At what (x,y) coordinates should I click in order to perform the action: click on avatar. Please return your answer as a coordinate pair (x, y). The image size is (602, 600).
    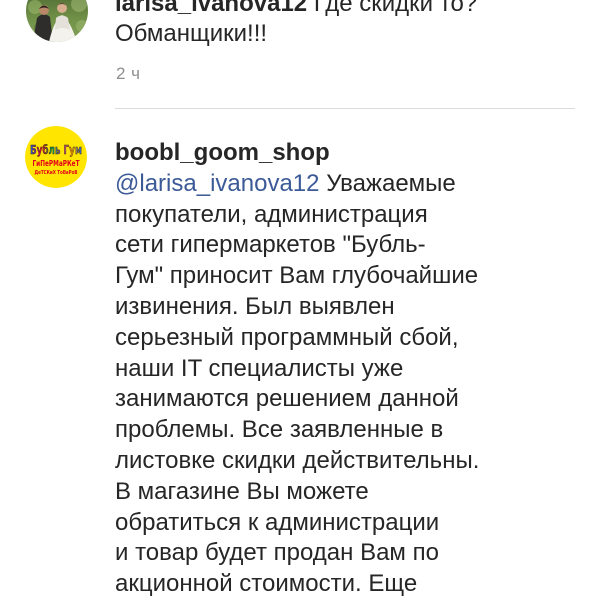
    Looking at the image, I should click on (57, 21).